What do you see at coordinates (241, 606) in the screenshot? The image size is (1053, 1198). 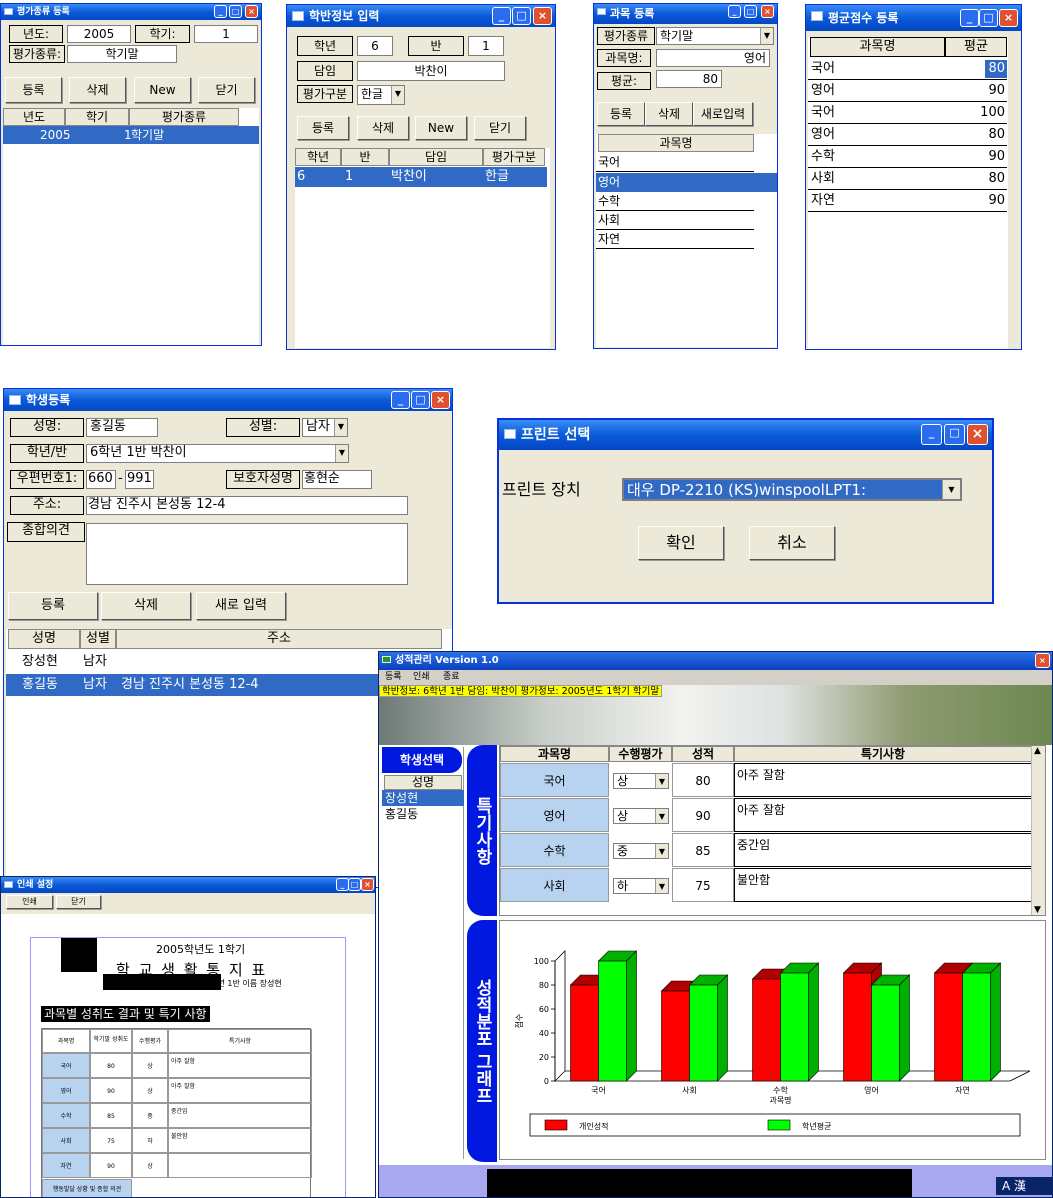 I see `new-entry-button: 새로 입력` at bounding box center [241, 606].